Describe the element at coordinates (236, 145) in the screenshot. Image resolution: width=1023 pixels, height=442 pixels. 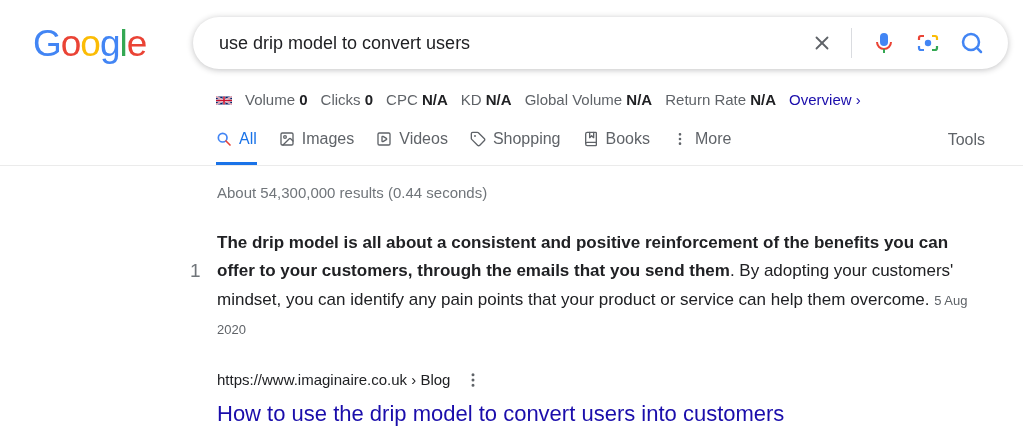
I see `search-tab: All` at that location.